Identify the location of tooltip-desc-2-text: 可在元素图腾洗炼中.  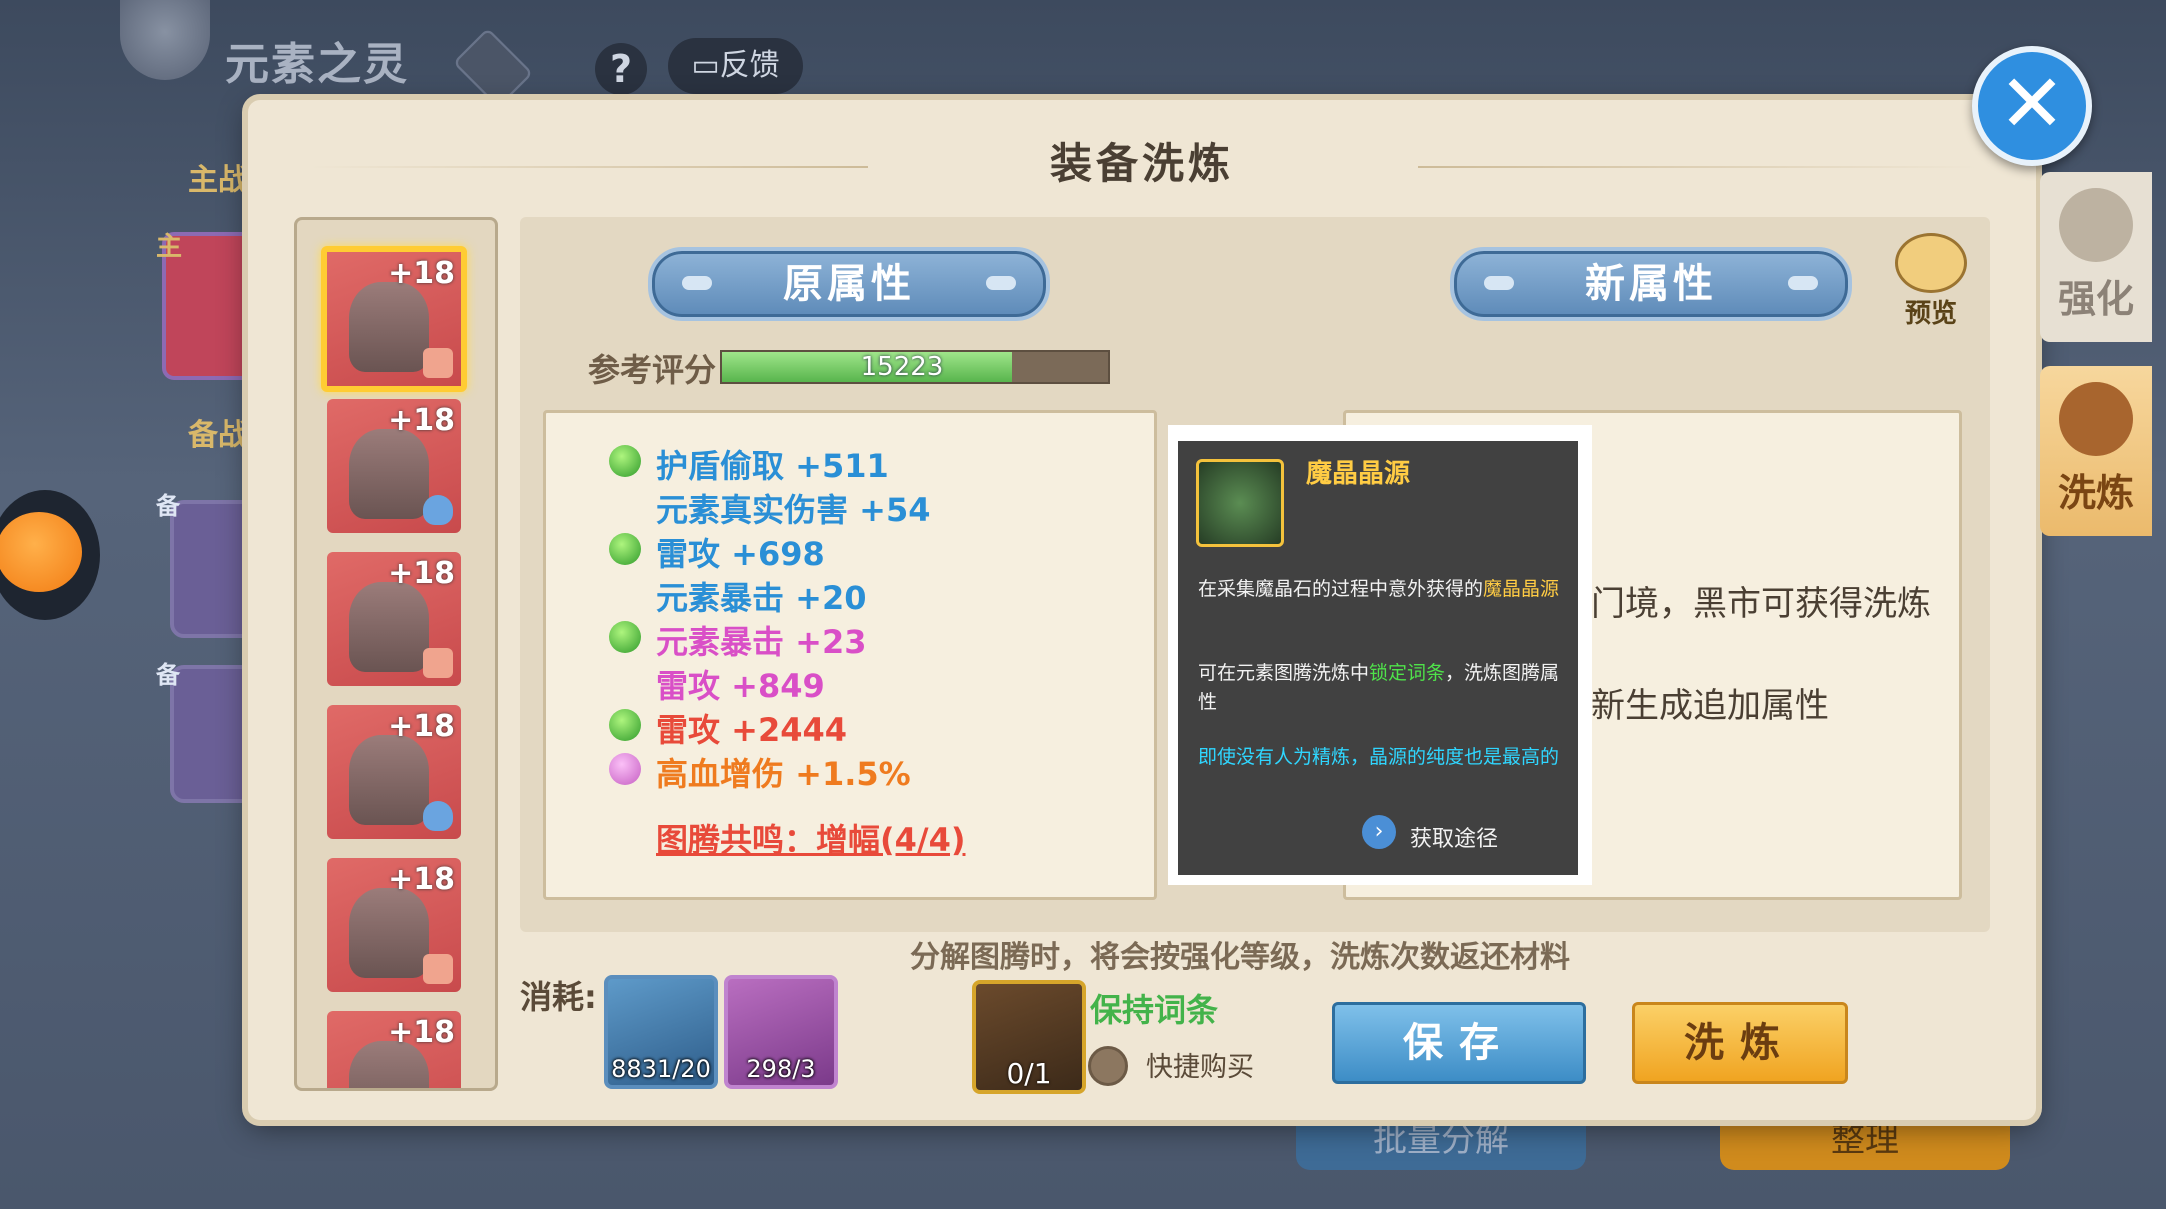
(1284, 673).